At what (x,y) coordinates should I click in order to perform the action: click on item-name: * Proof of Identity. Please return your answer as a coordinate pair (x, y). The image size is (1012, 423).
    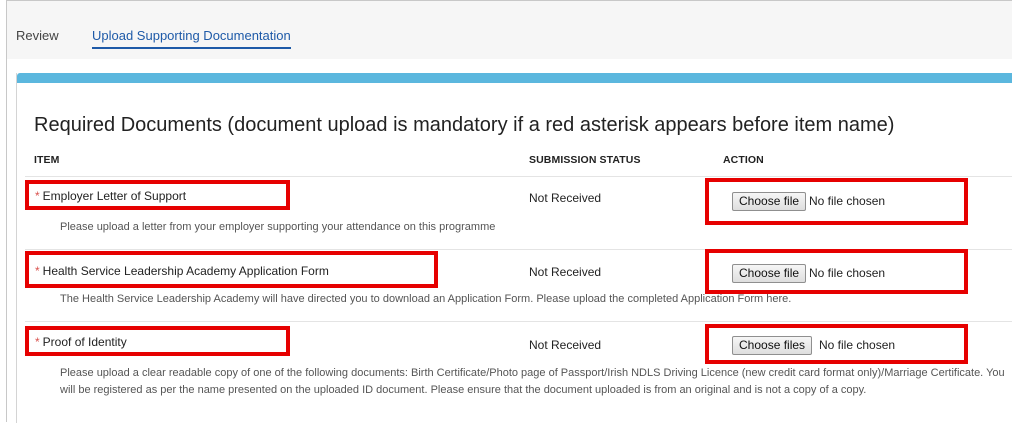
    Looking at the image, I should click on (81, 342).